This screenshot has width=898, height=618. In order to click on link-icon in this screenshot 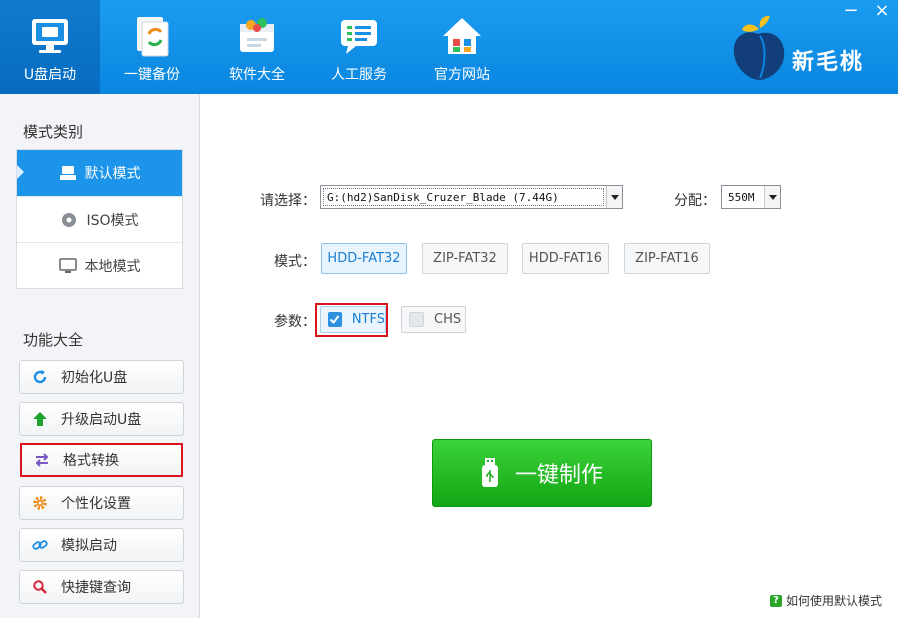, I will do `click(40, 545)`.